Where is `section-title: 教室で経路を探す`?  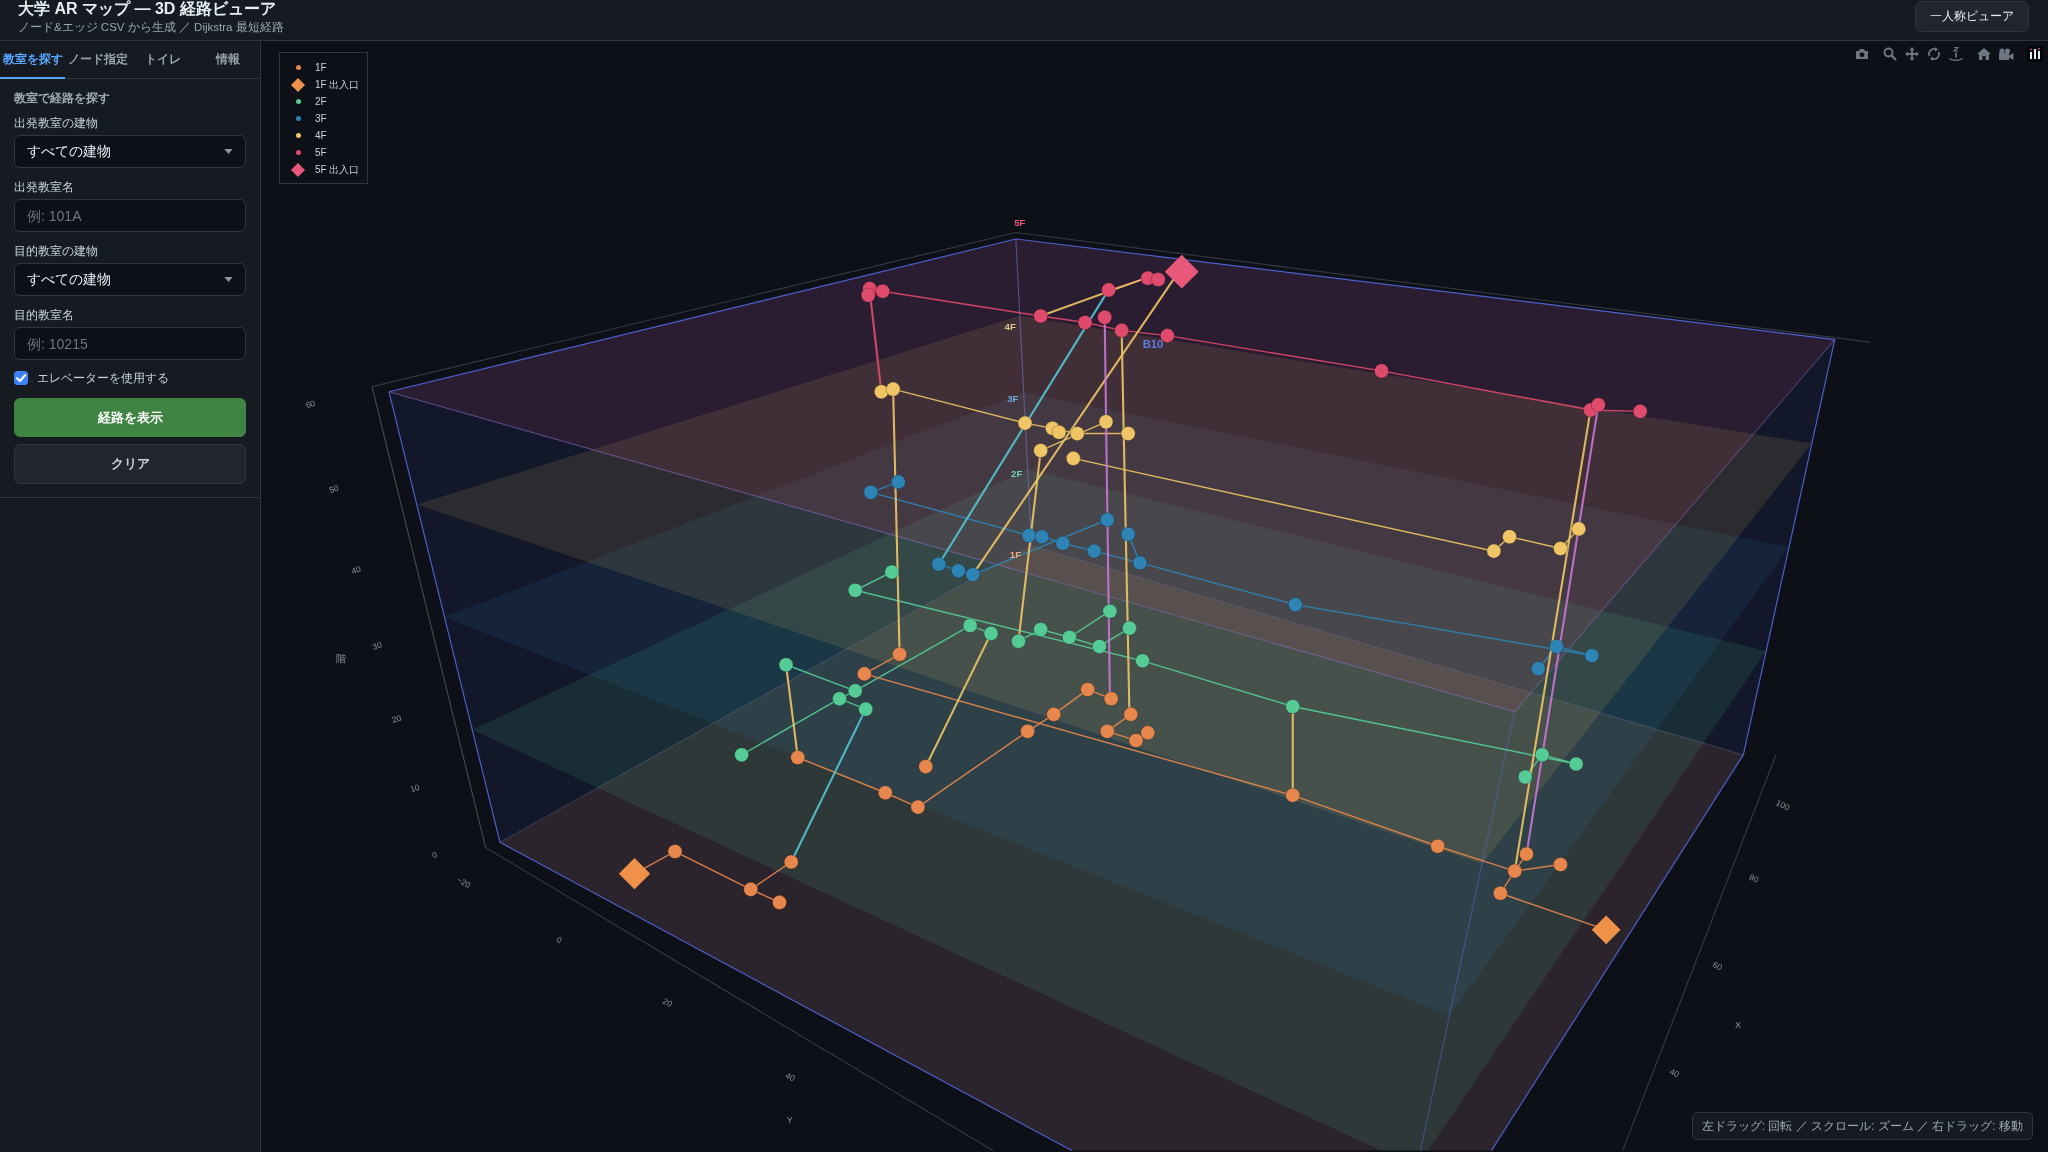 section-title: 教室で経路を探す is located at coordinates (62, 98).